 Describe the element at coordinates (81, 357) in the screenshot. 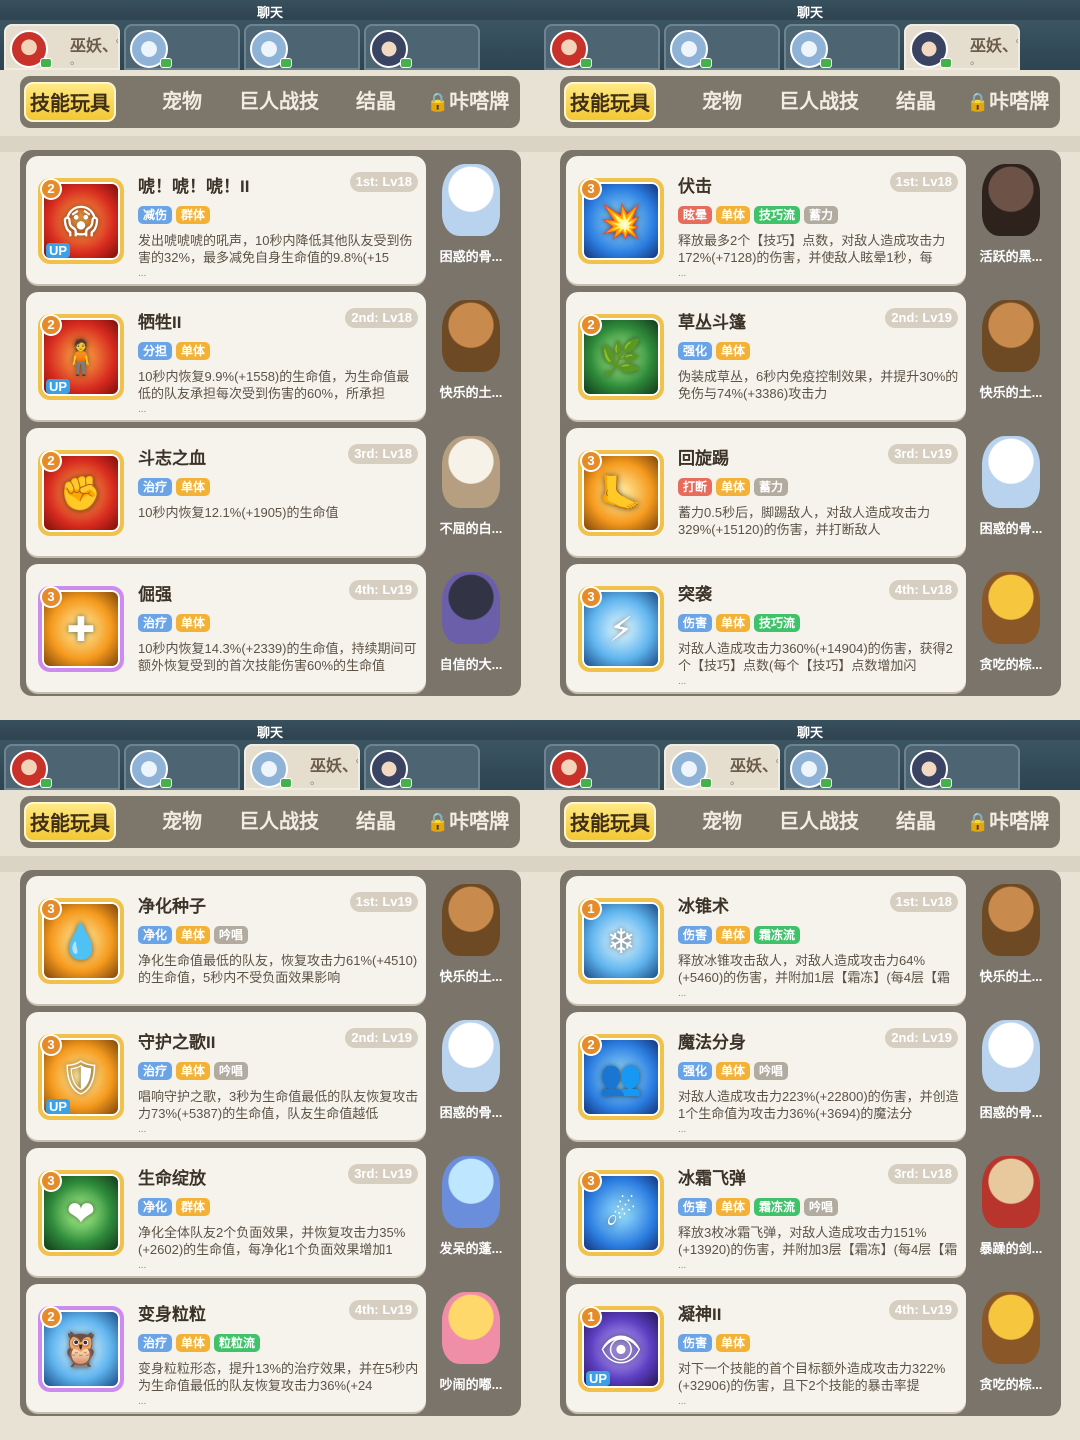

I see `skill-icon: 🧍 2 UP` at that location.